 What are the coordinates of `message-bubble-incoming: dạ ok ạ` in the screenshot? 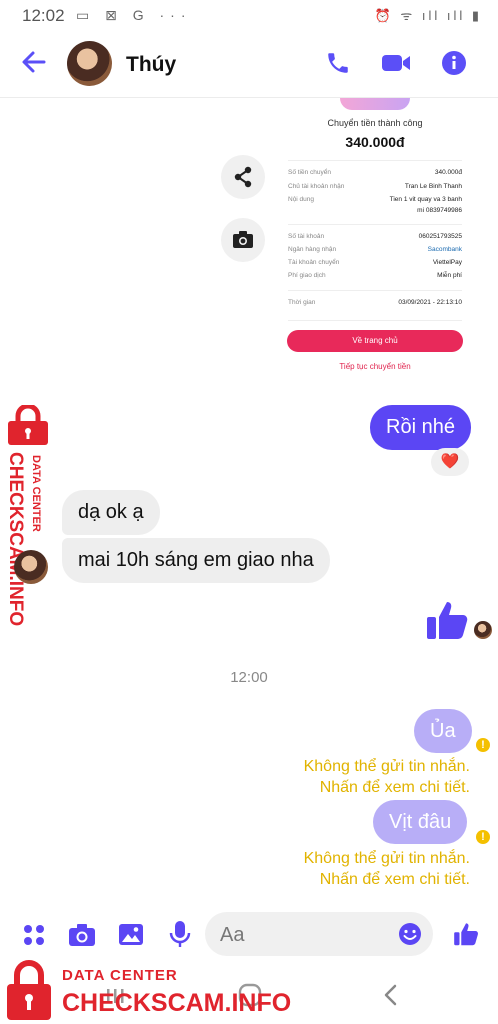 It's located at (111, 512).